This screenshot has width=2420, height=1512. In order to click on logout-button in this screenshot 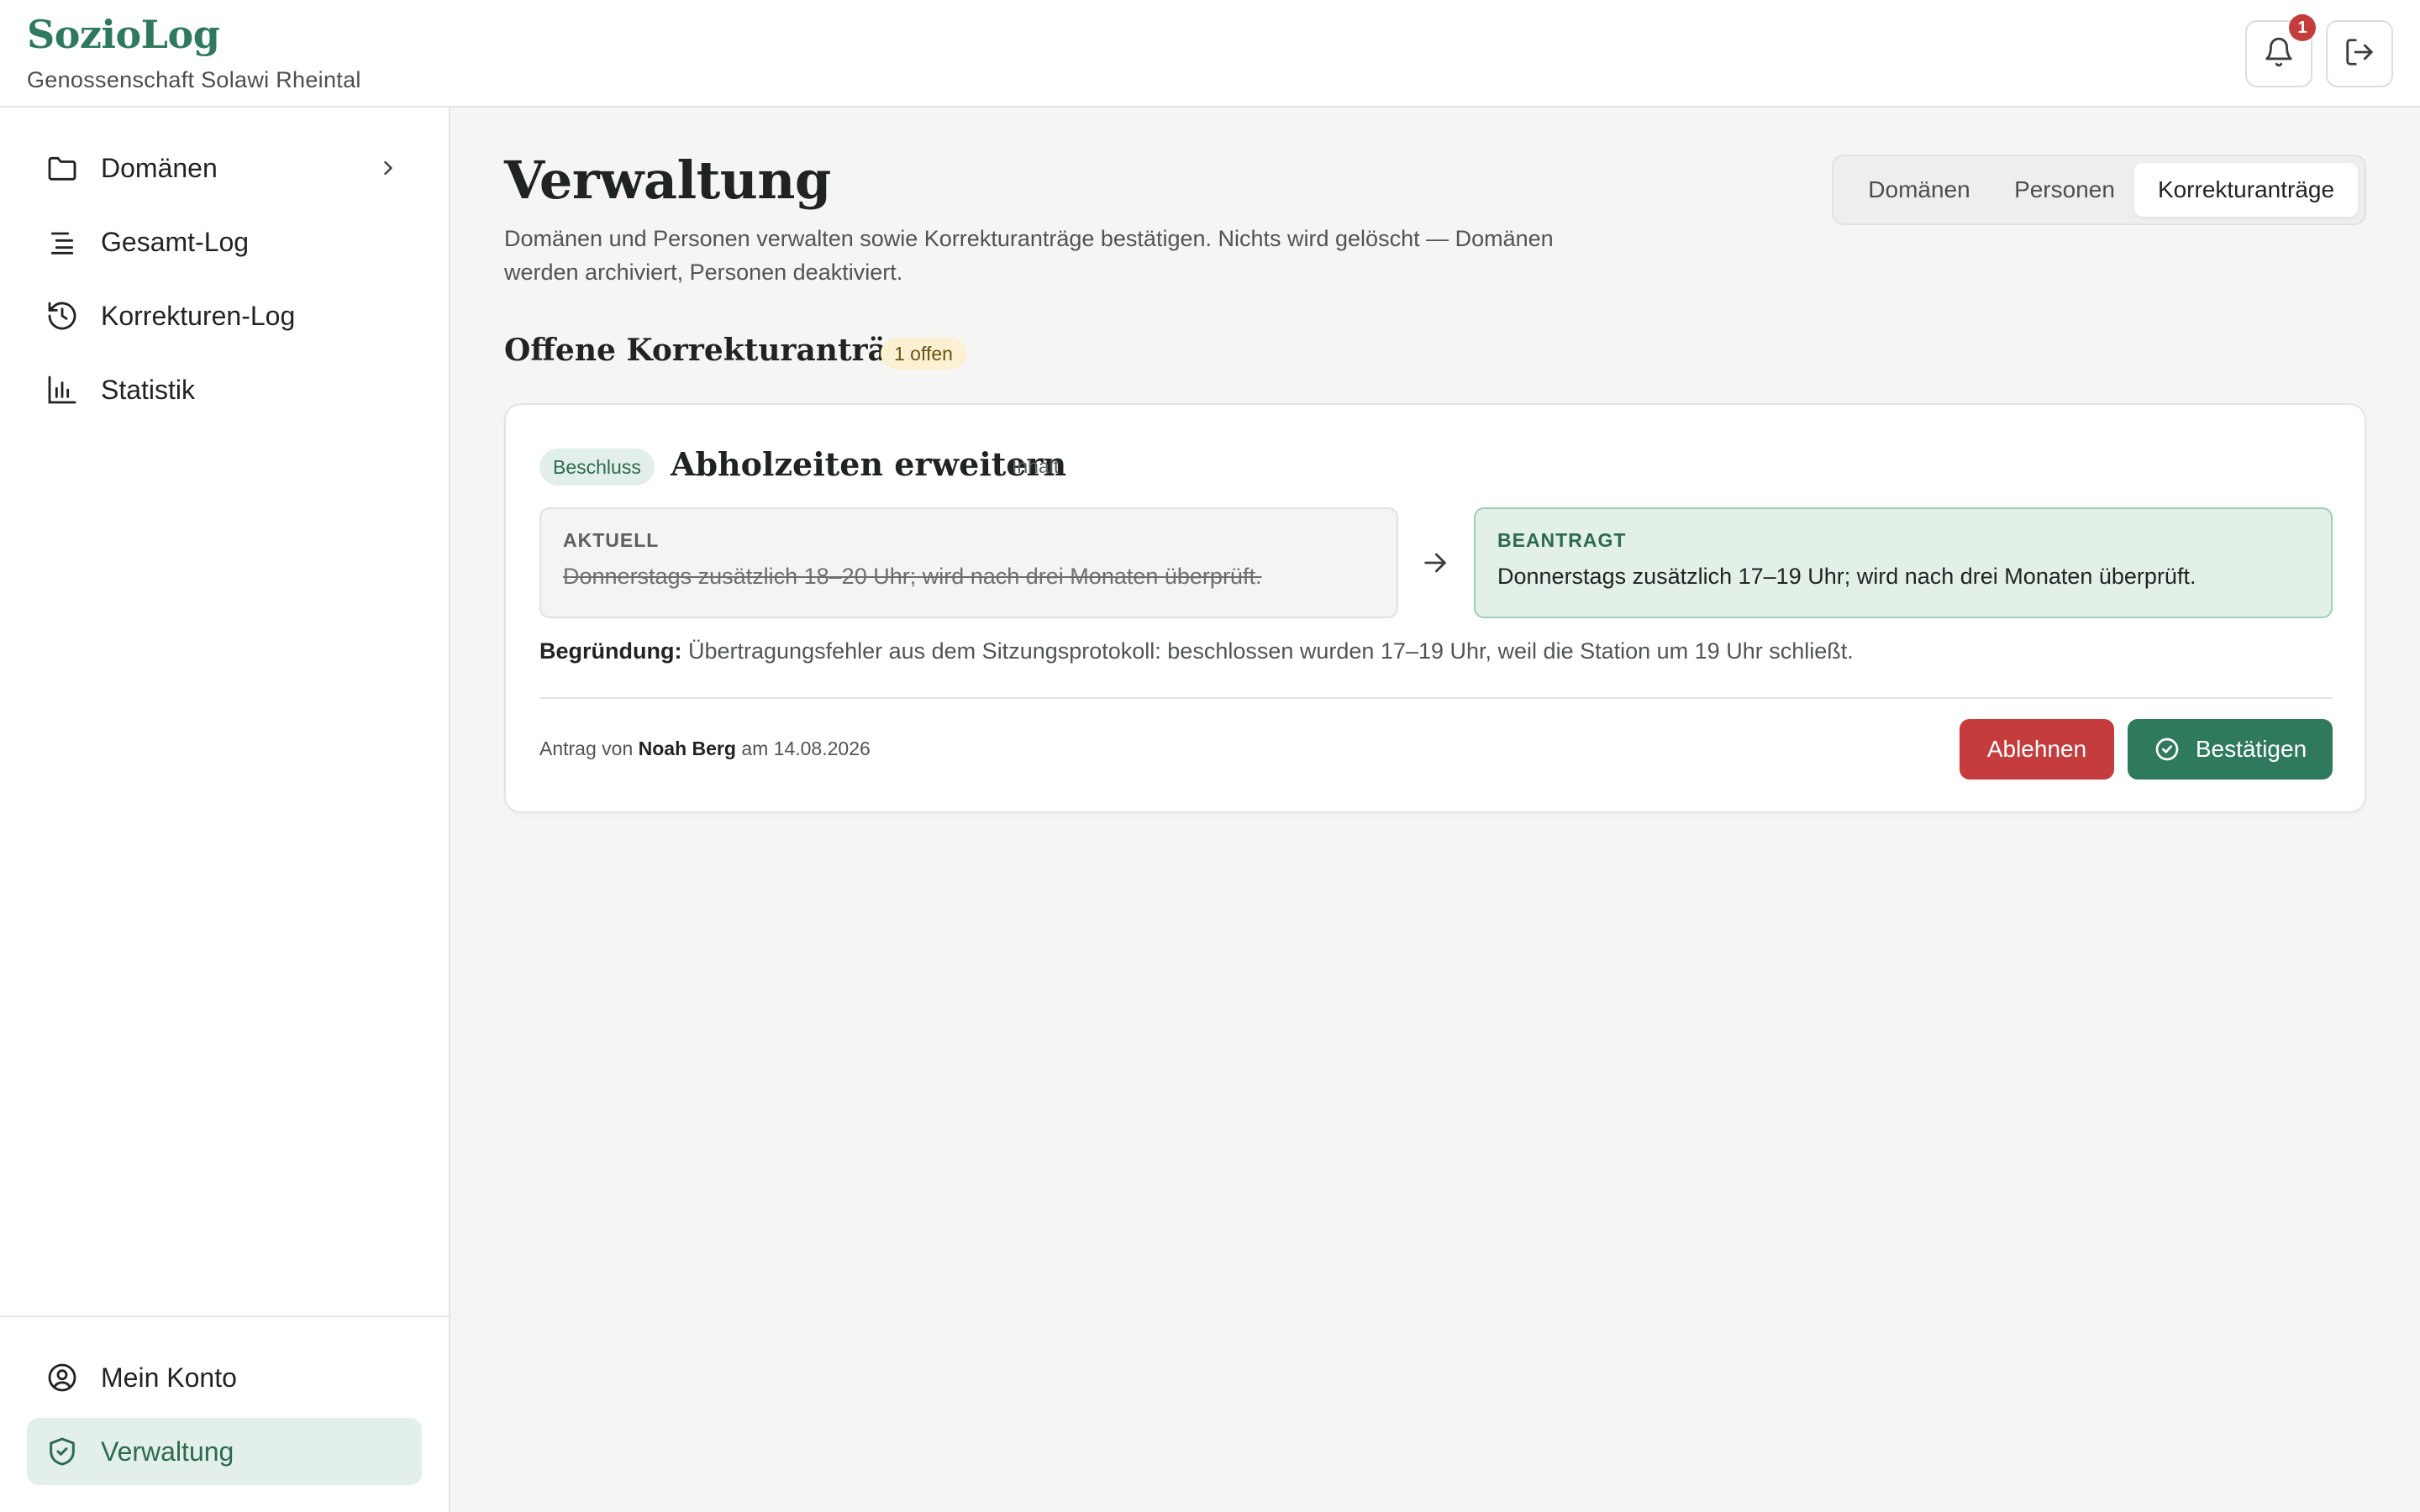, I will do `click(2359, 53)`.